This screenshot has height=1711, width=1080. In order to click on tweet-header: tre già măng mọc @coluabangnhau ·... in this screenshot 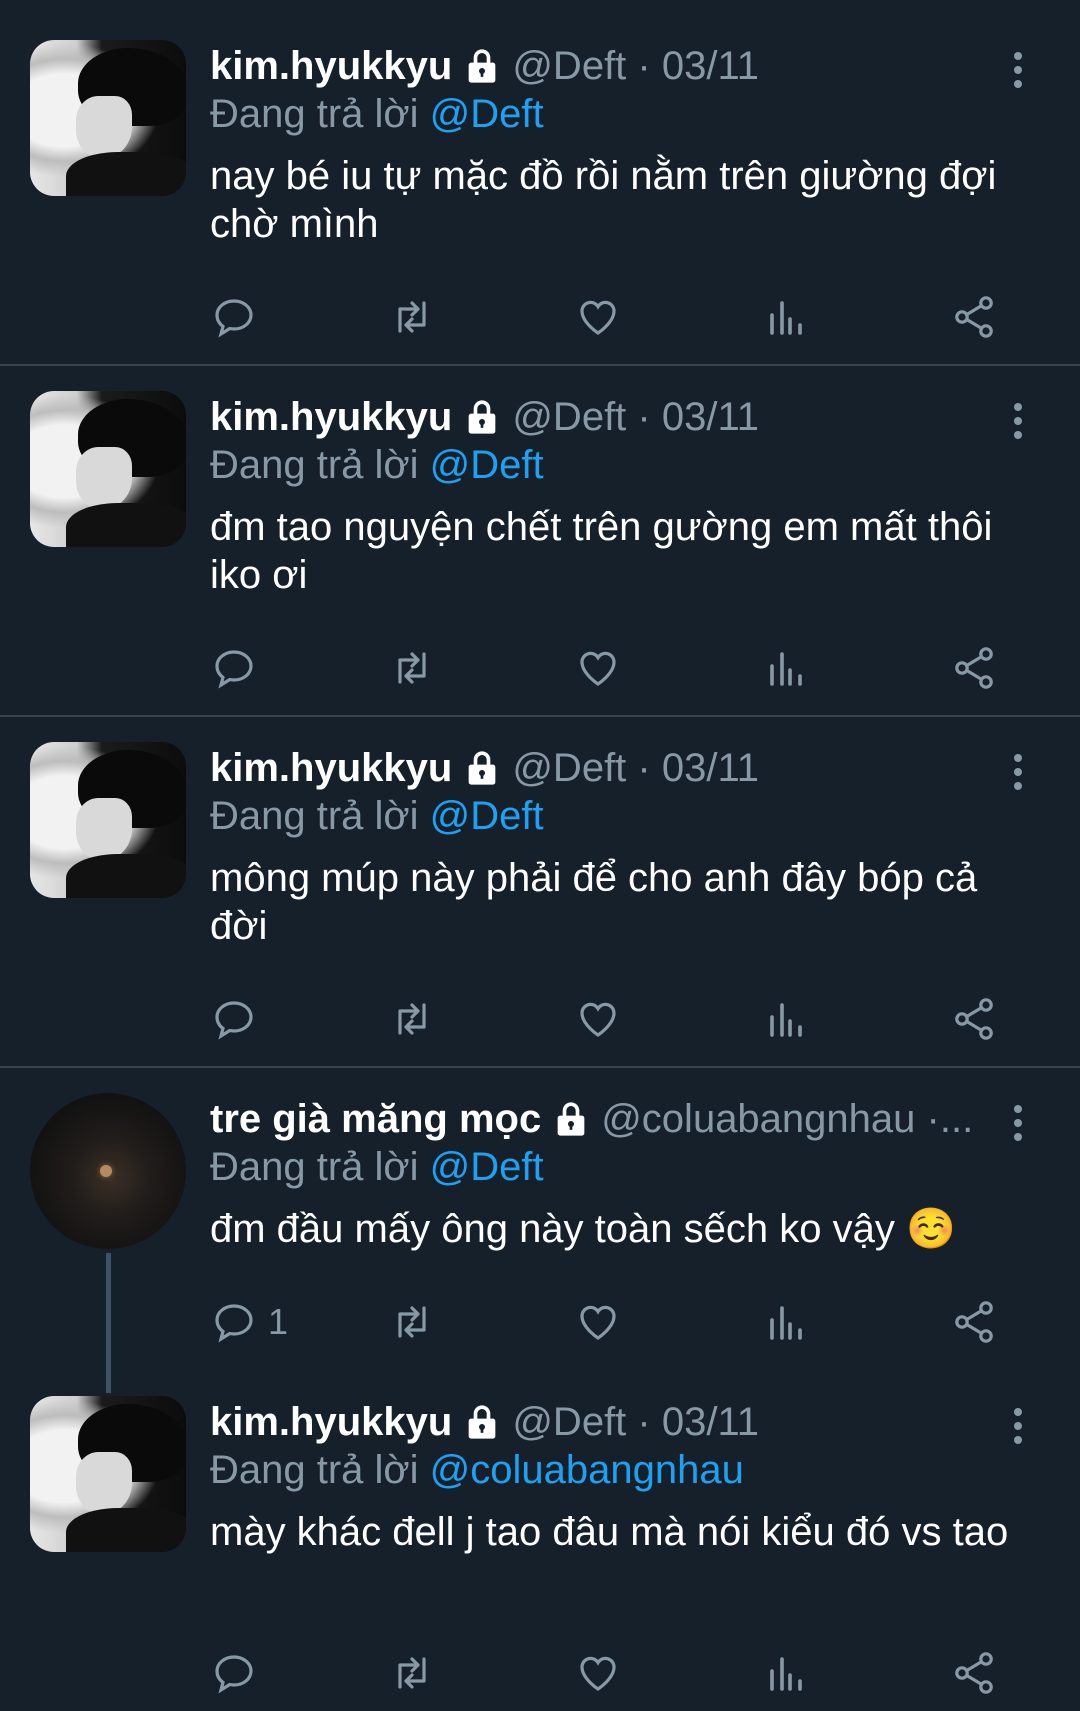, I will do `click(591, 1119)`.